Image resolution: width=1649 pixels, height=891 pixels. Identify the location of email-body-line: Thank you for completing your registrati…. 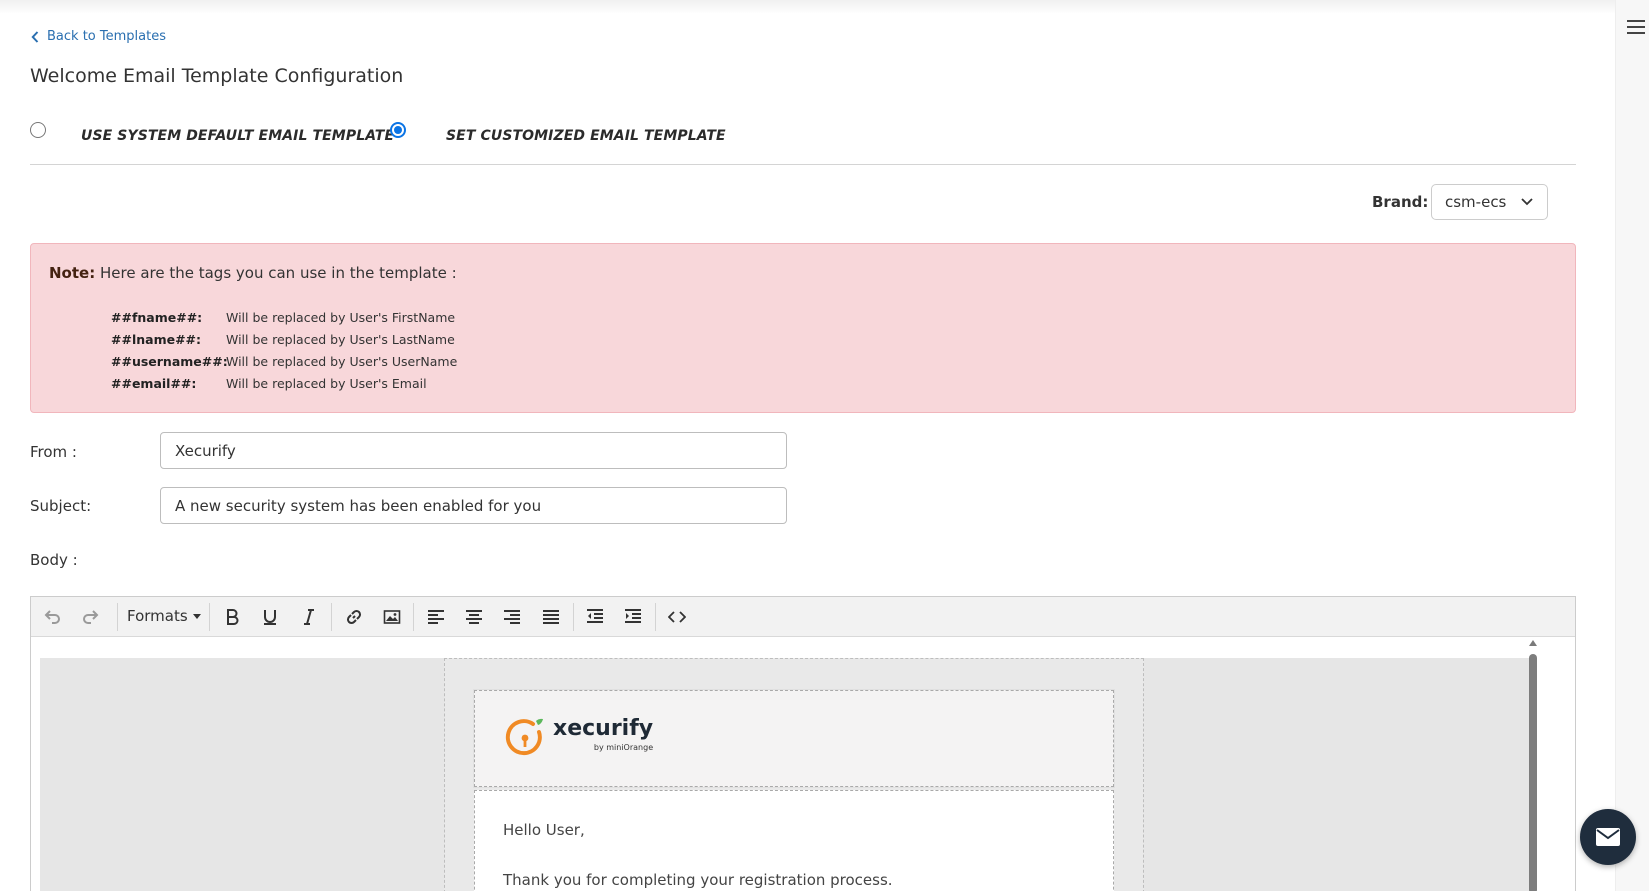
(698, 880).